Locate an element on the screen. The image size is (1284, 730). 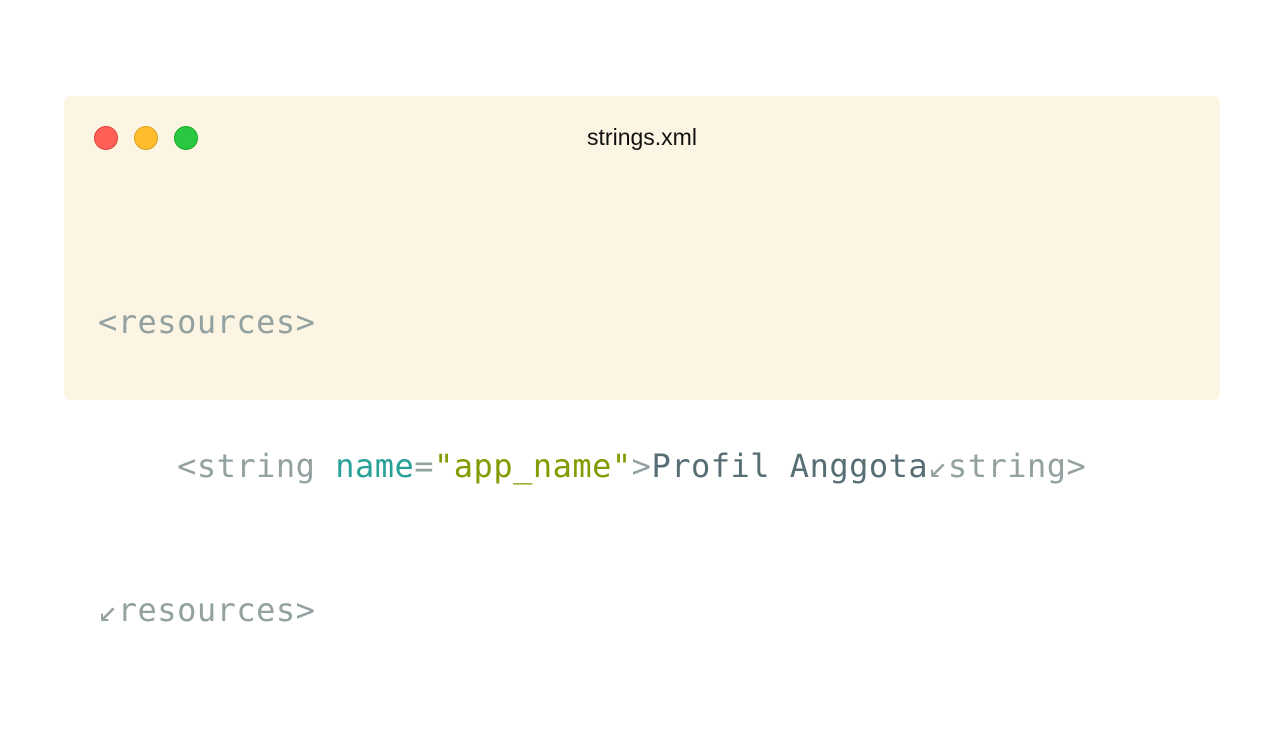
code-line-3: ↙resources> is located at coordinates (592, 610).